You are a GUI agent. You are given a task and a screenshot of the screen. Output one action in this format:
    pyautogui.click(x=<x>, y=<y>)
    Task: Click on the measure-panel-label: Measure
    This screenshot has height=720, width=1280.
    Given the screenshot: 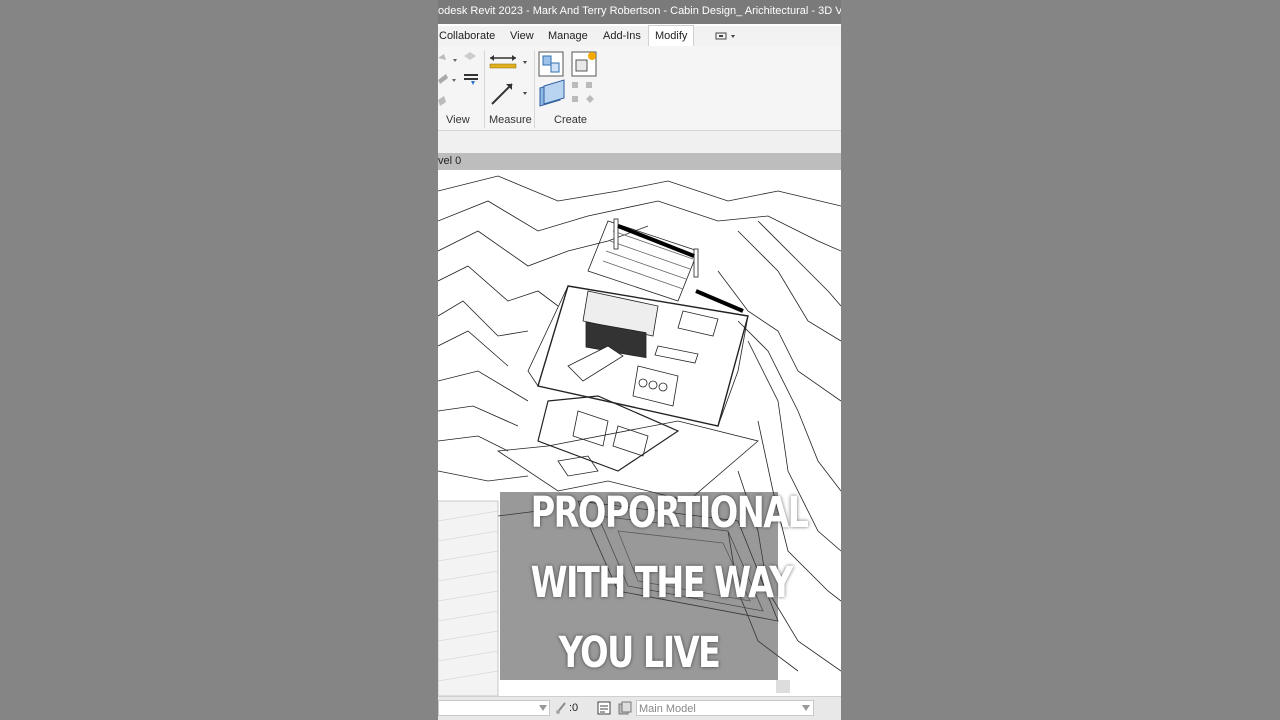 What is the action you would take?
    pyautogui.click(x=510, y=120)
    